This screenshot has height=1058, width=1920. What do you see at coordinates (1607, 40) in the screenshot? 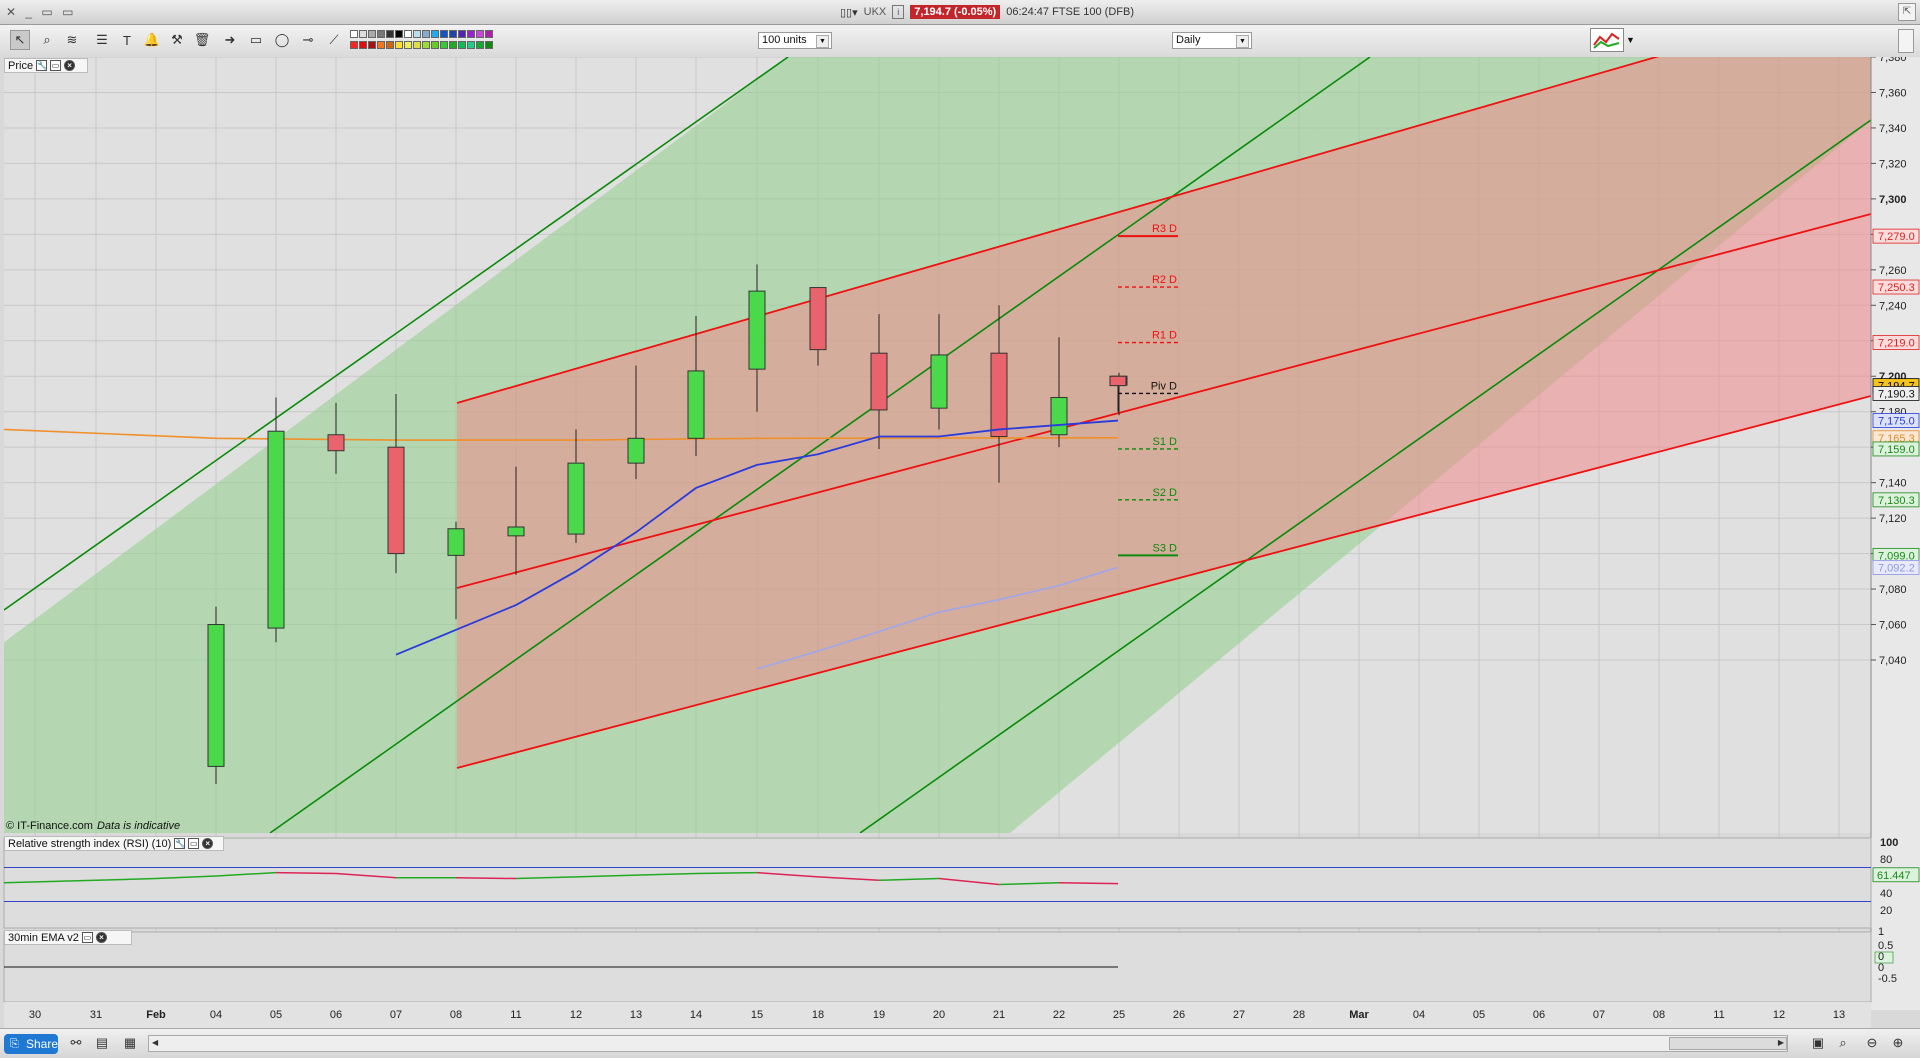
I see `chart-style-icon` at bounding box center [1607, 40].